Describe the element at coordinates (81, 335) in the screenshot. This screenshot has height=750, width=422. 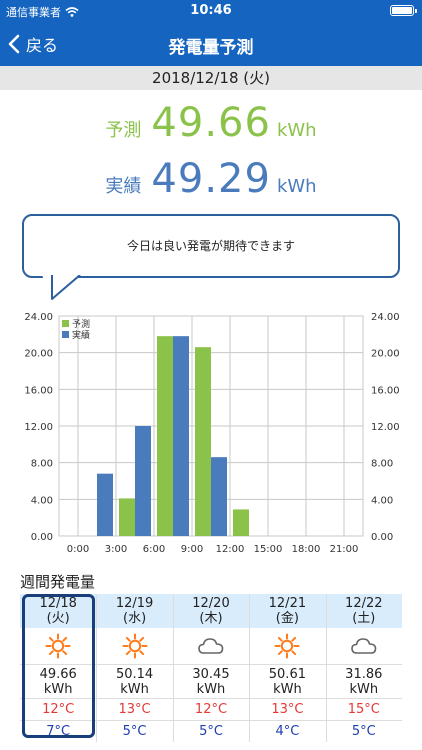
I see `legend-label: 実績` at that location.